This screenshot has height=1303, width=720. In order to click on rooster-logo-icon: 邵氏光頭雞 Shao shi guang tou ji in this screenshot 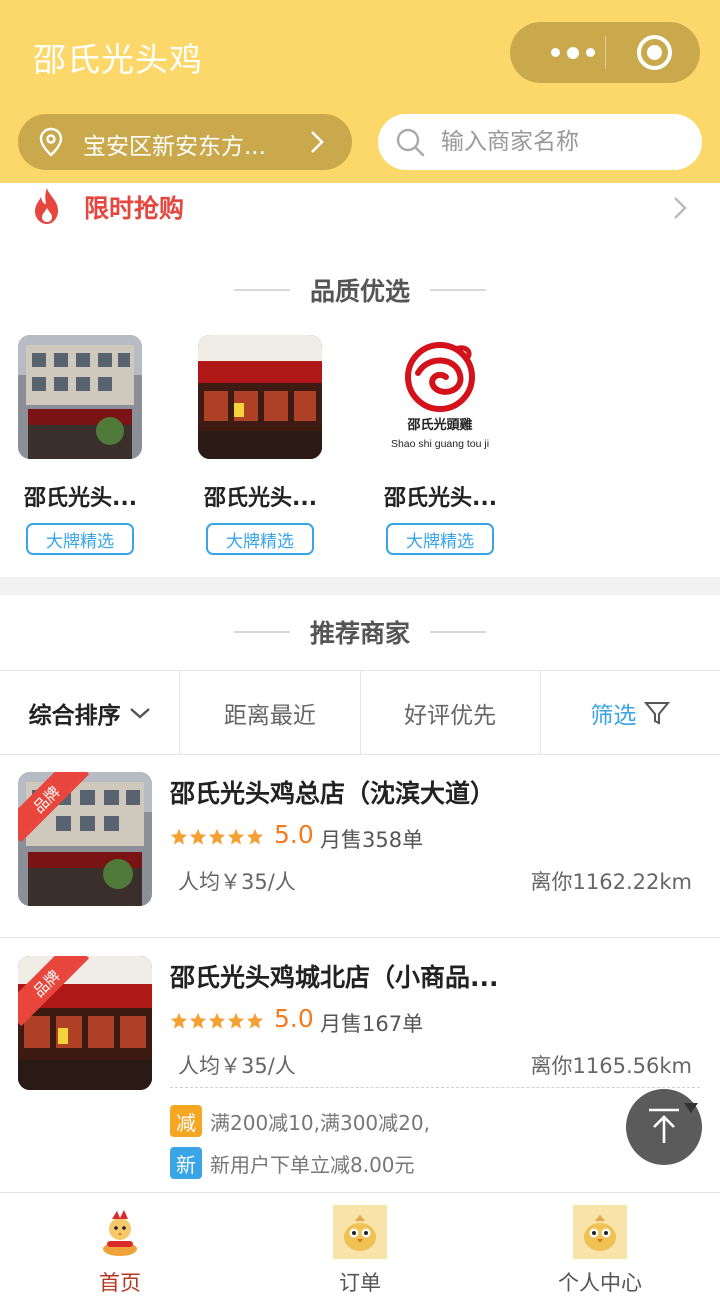, I will do `click(440, 397)`.